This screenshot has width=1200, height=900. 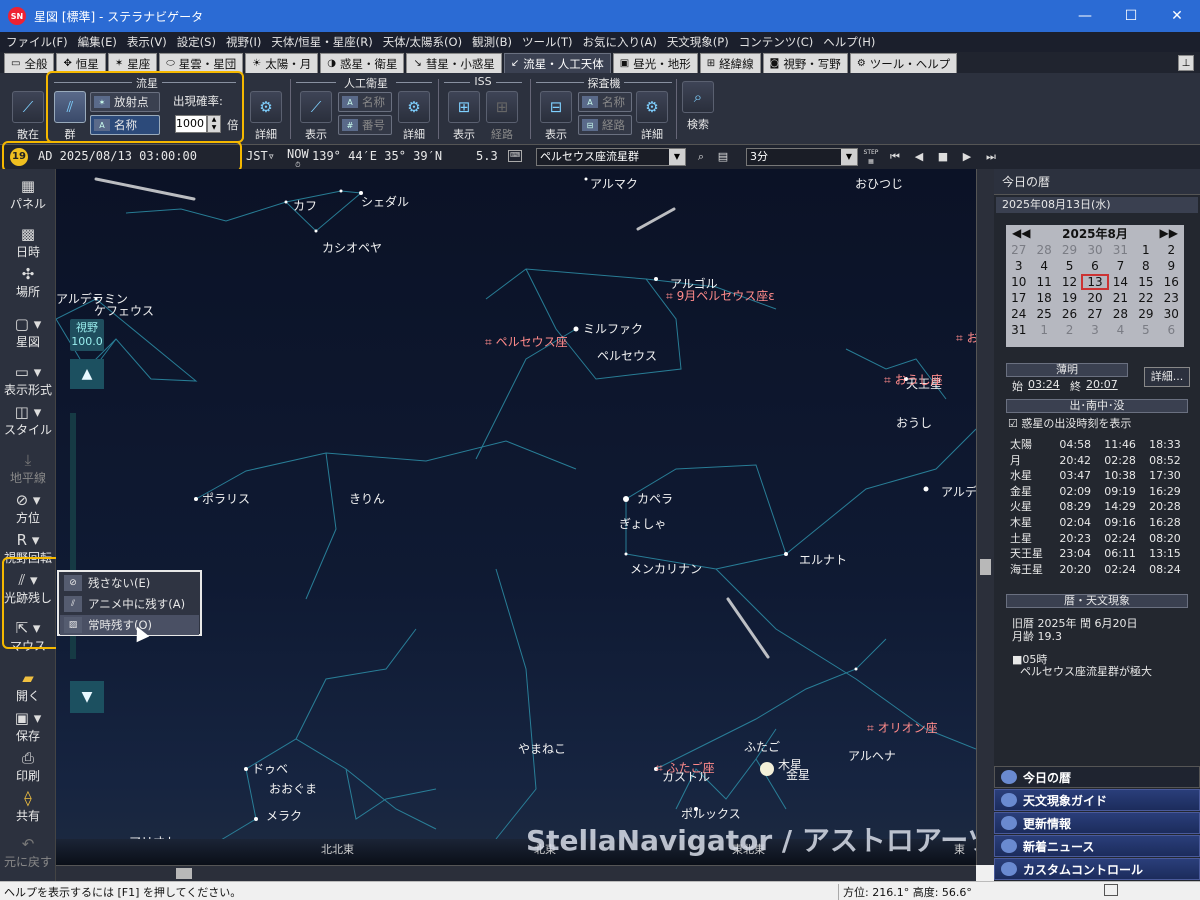 What do you see at coordinates (1043, 298) in the screenshot?
I see `calendar-day: 18` at bounding box center [1043, 298].